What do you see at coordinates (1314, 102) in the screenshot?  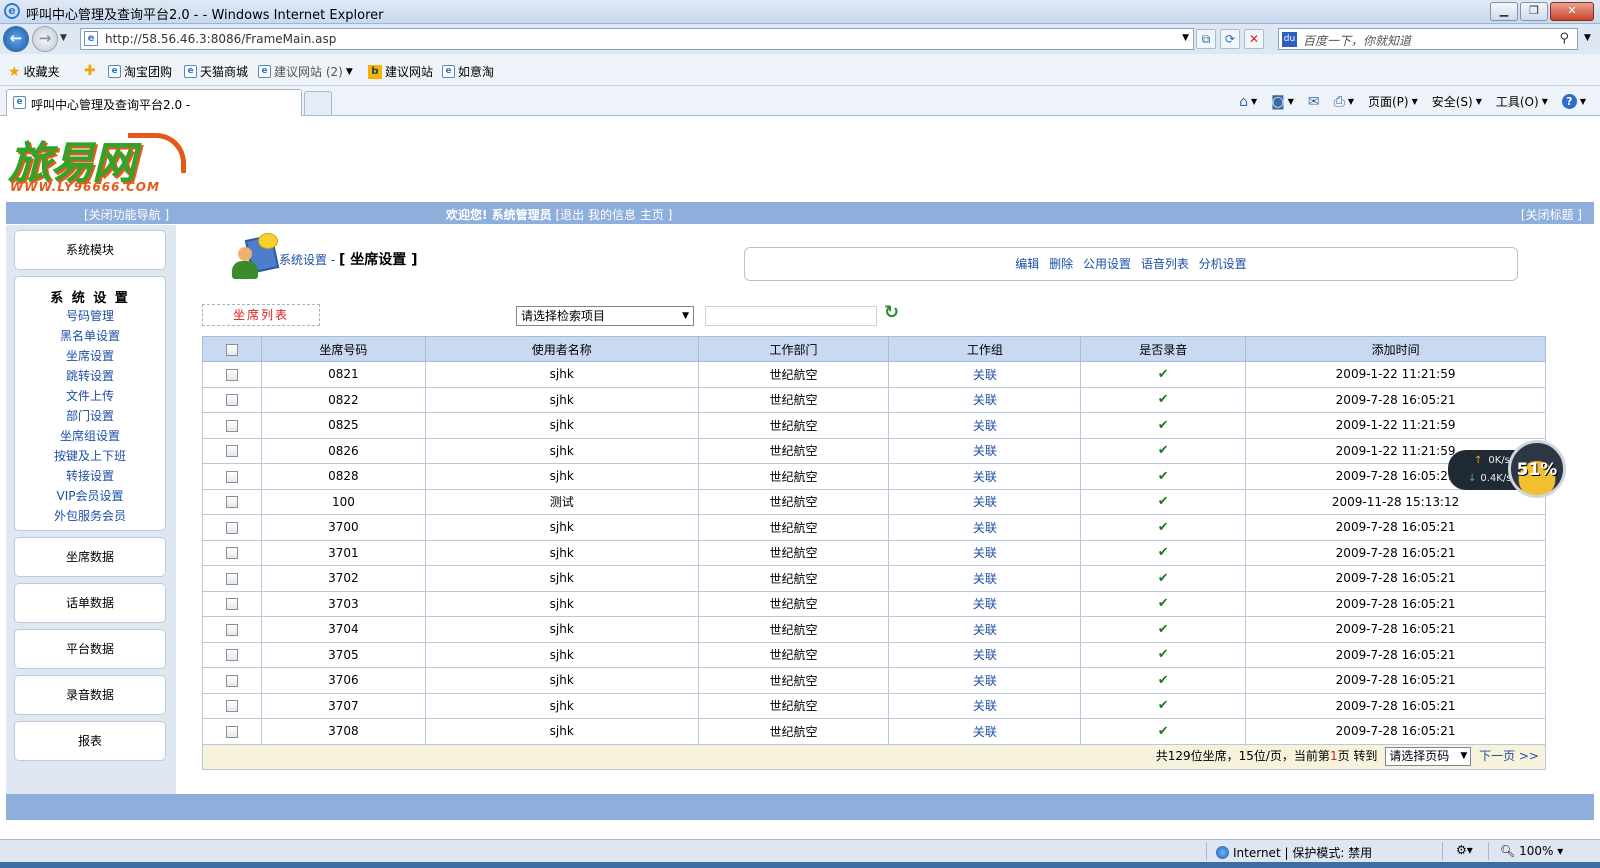 I see `mail-button: ✉` at bounding box center [1314, 102].